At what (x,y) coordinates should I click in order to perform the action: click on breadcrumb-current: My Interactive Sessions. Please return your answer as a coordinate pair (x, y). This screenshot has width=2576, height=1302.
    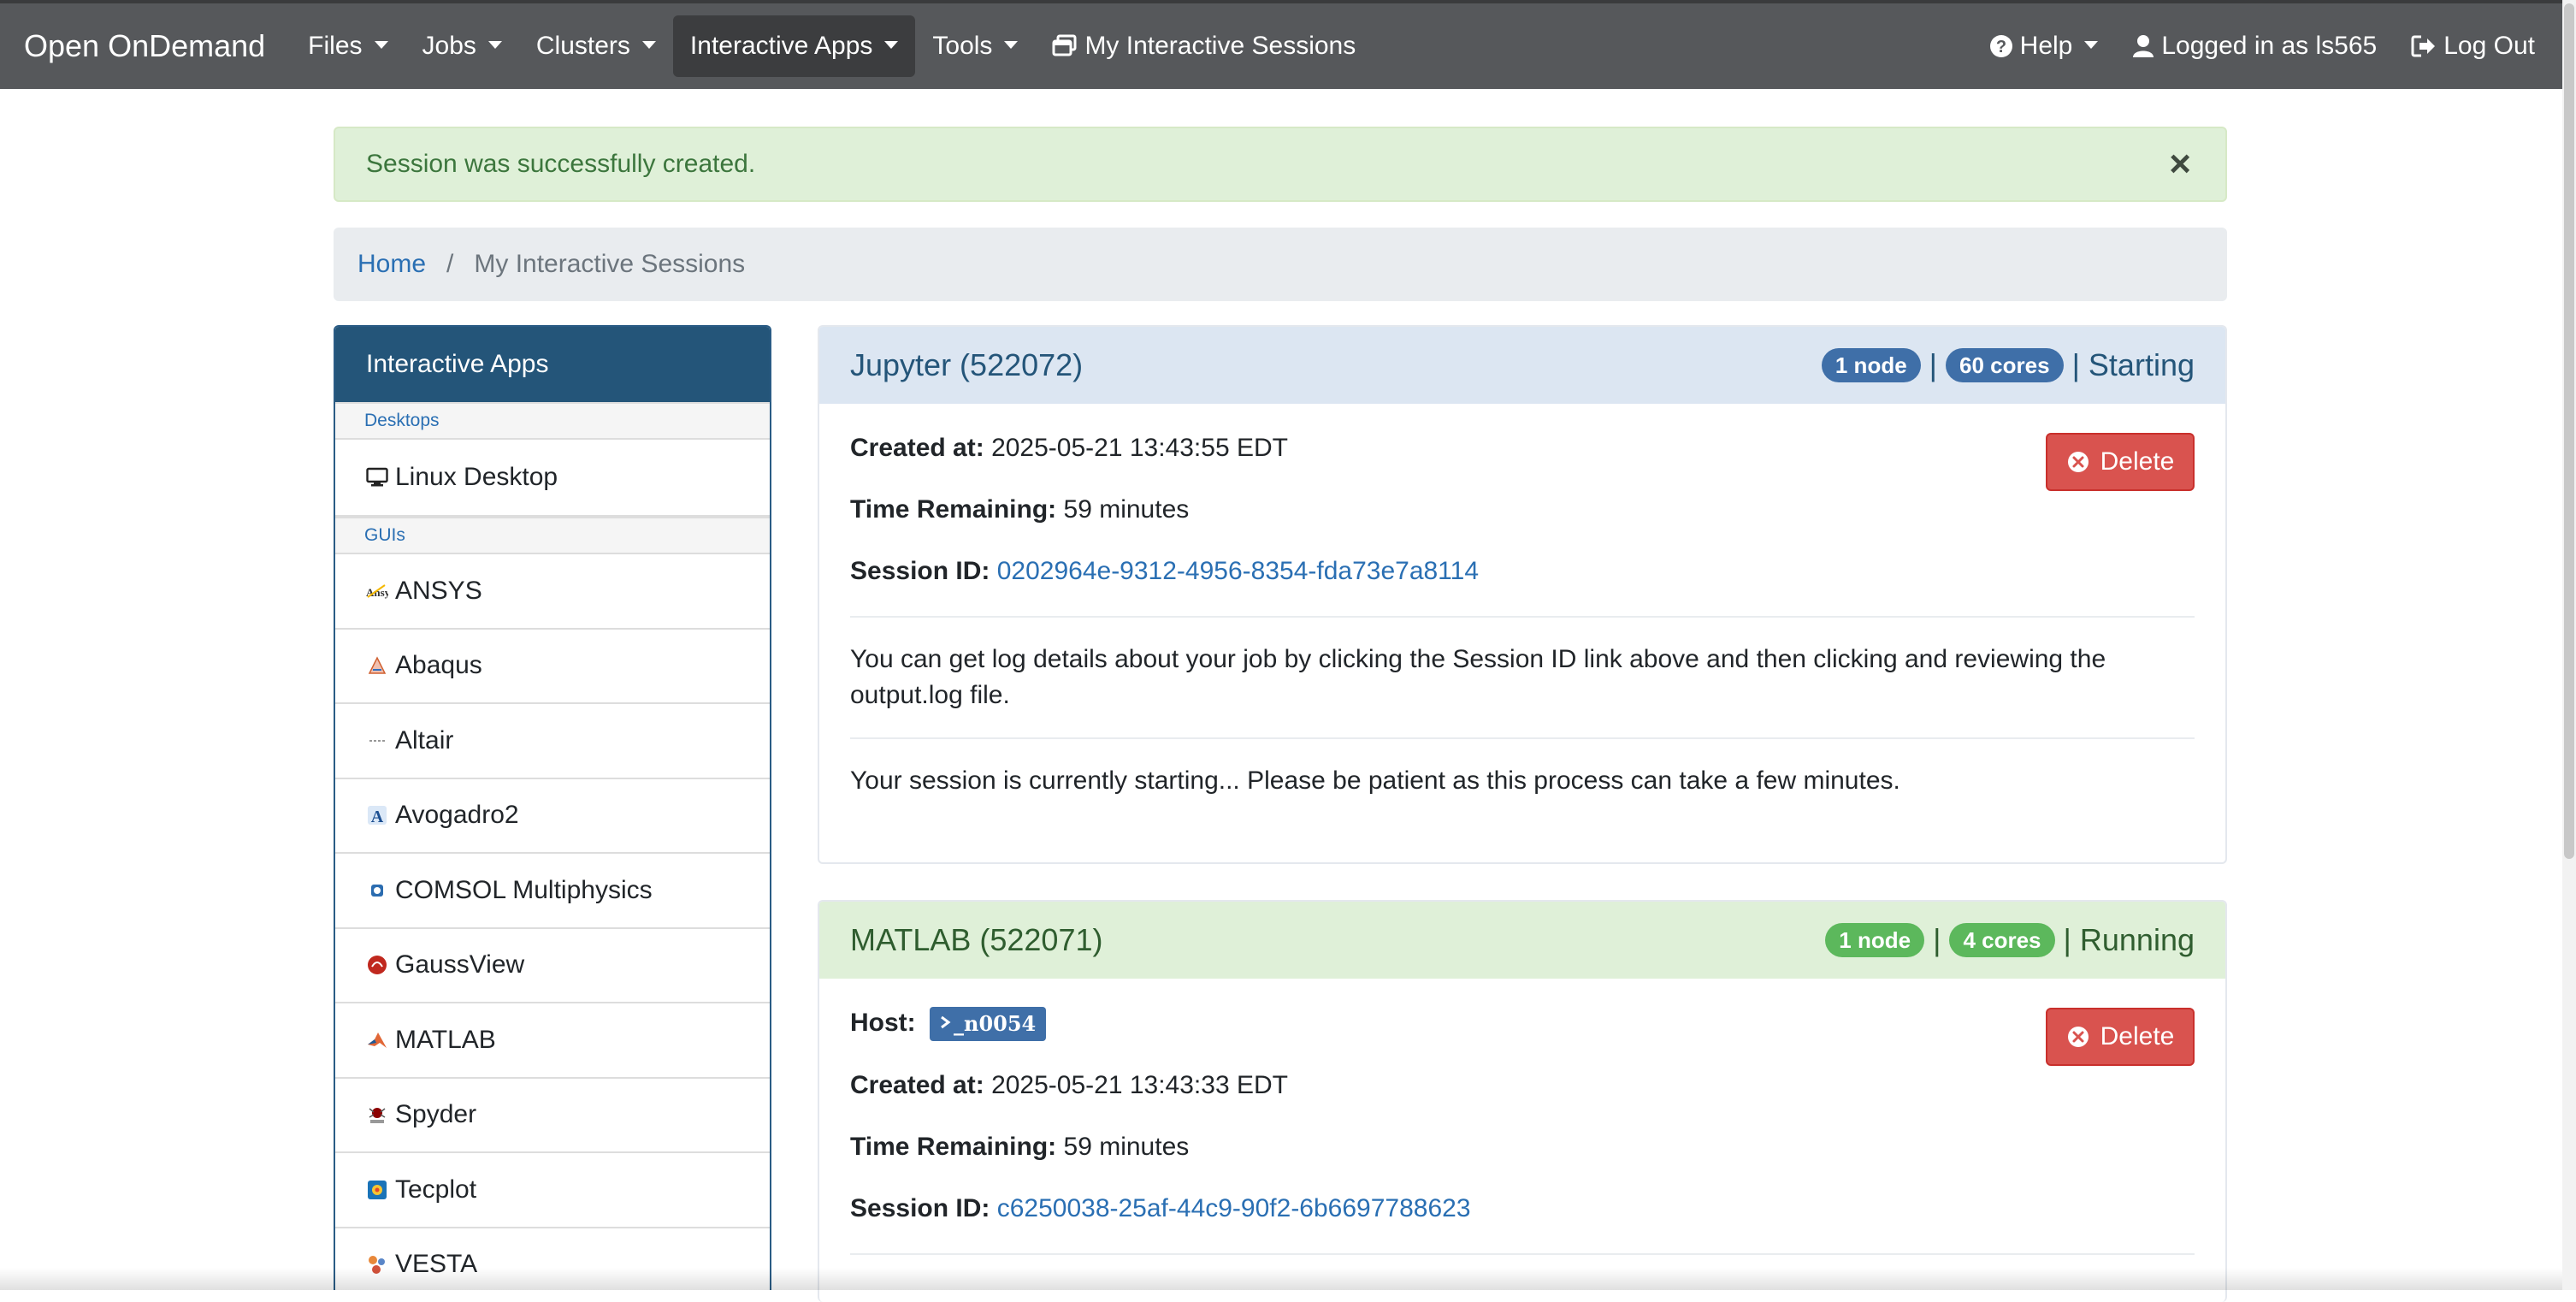
    Looking at the image, I should click on (610, 264).